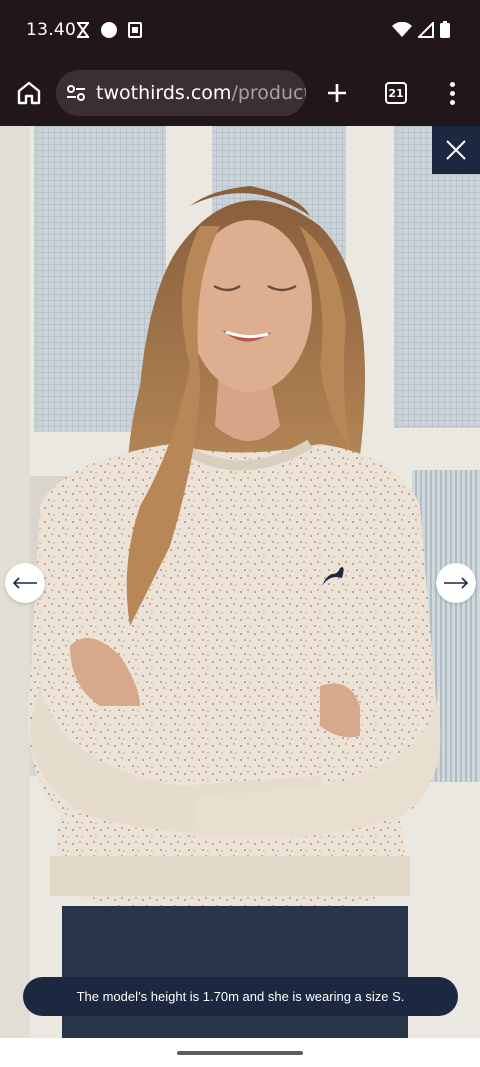 This screenshot has width=480, height=1067. Describe the element at coordinates (51, 30) in the screenshot. I see `status-time: 13.40` at that location.